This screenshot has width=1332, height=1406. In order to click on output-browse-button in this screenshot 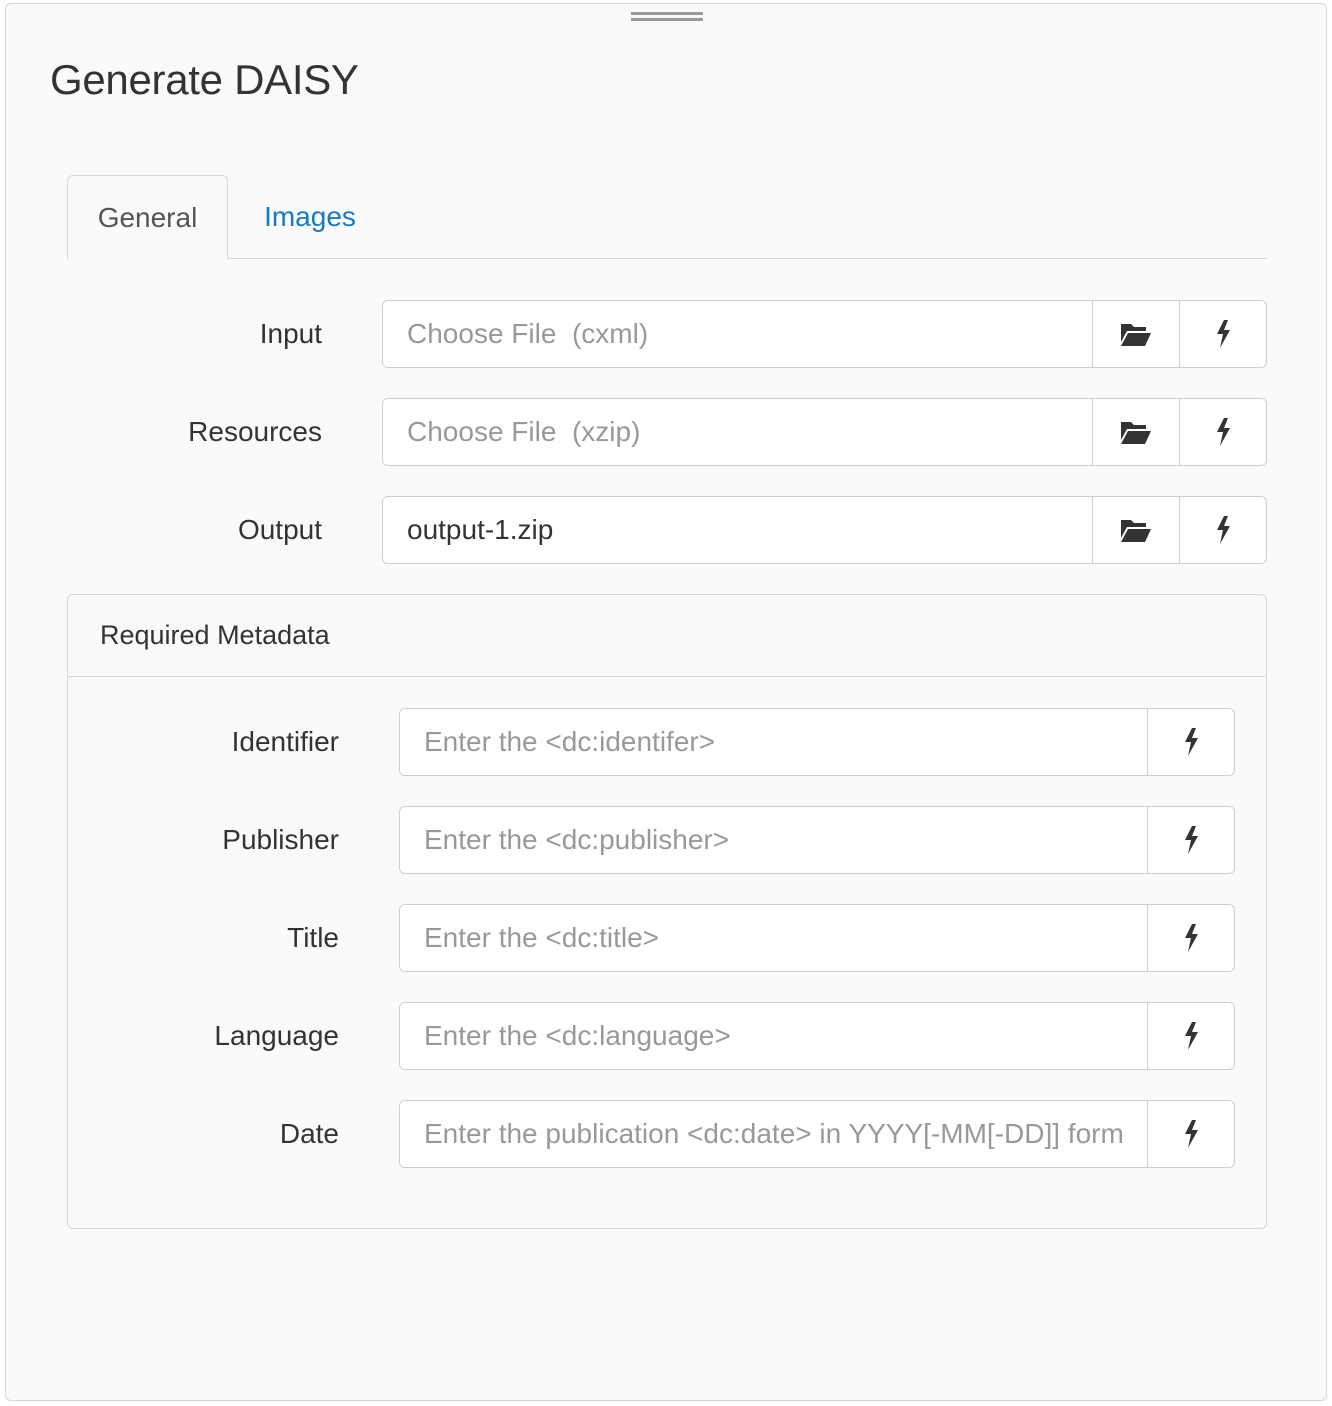, I will do `click(1135, 530)`.